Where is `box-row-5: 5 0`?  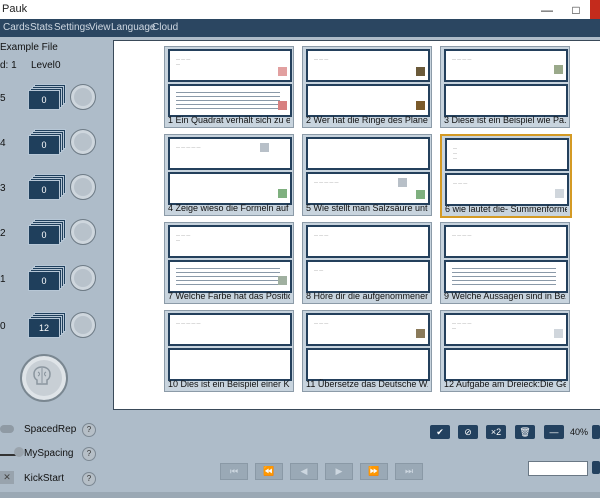 box-row-5: 5 0 is located at coordinates (55, 102).